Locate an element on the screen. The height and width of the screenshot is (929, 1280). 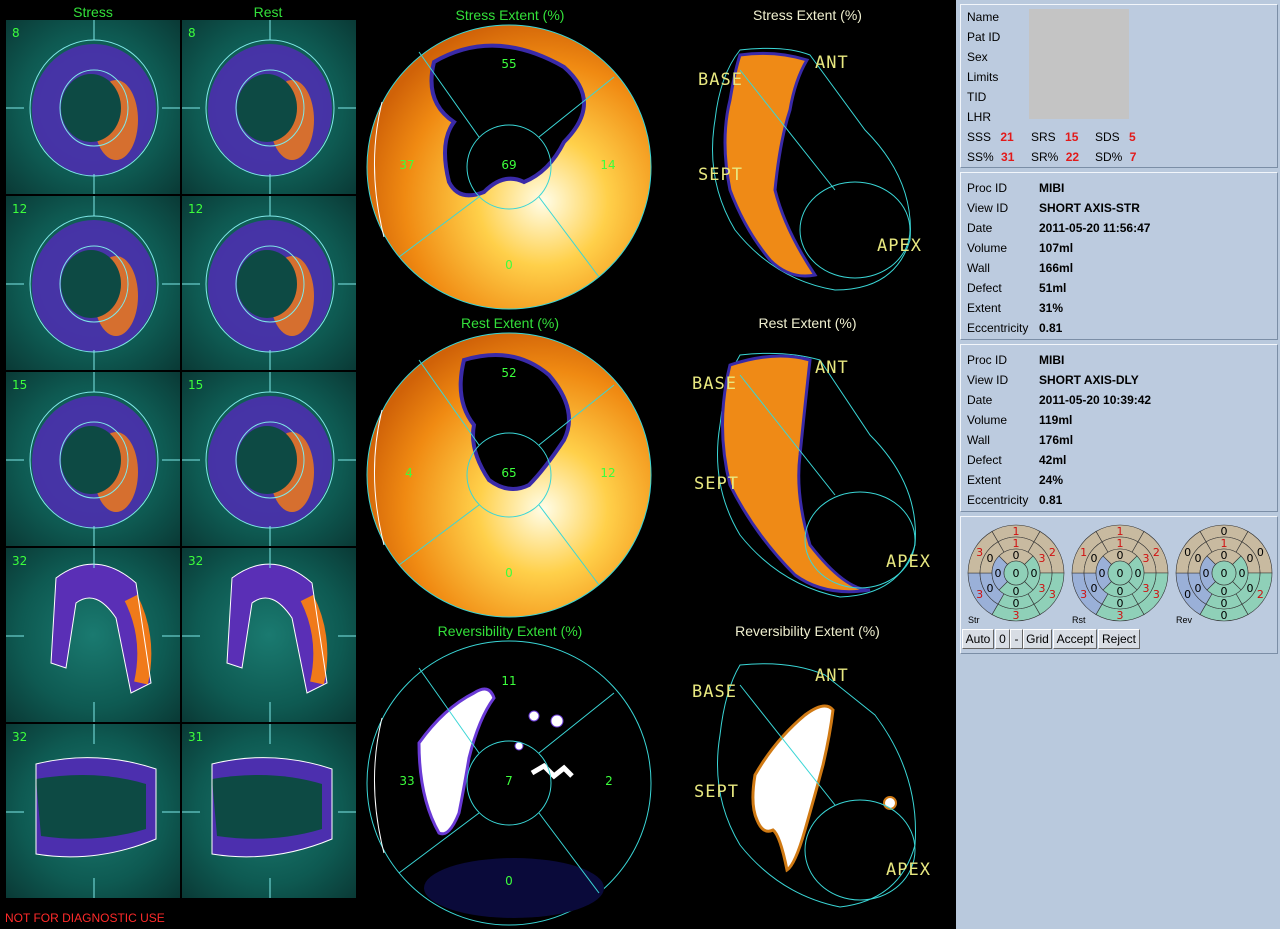
three-d-title-rest: Rest Extent (%) is located at coordinates (807, 323).